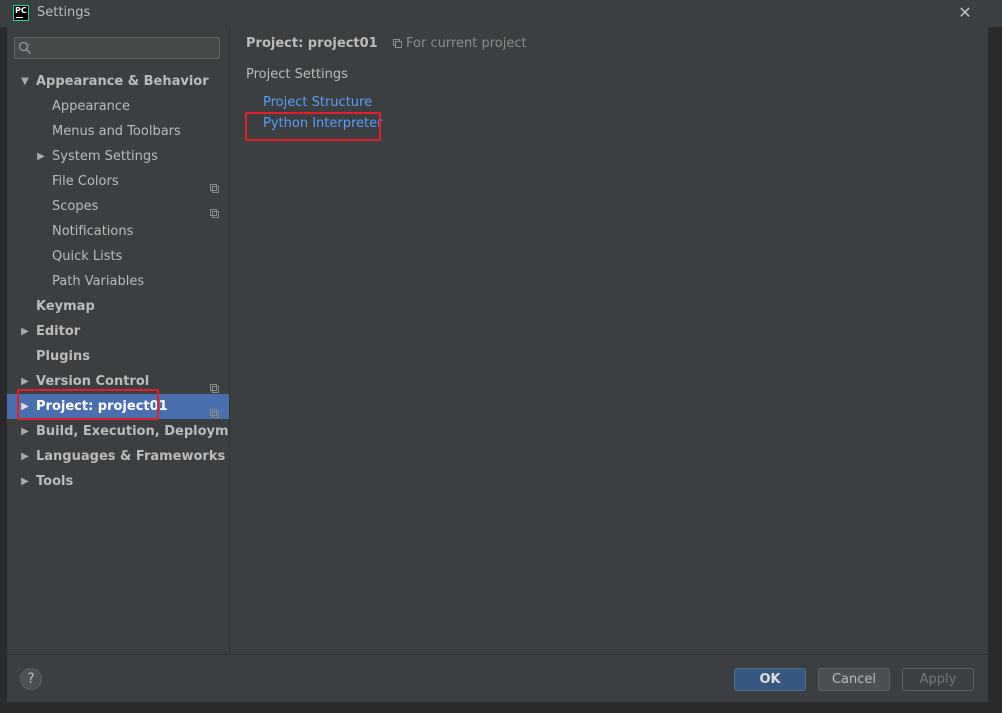 This screenshot has width=1002, height=713. Describe the element at coordinates (501, 707) in the screenshot. I see `window-border-bottom` at that location.